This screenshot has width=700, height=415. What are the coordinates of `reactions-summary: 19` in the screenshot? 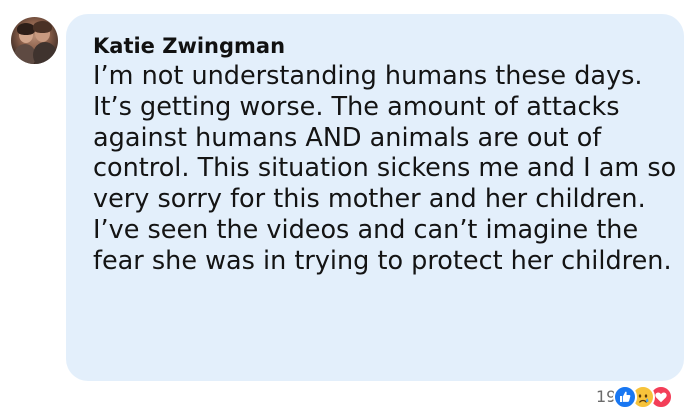 It's located at (635, 397).